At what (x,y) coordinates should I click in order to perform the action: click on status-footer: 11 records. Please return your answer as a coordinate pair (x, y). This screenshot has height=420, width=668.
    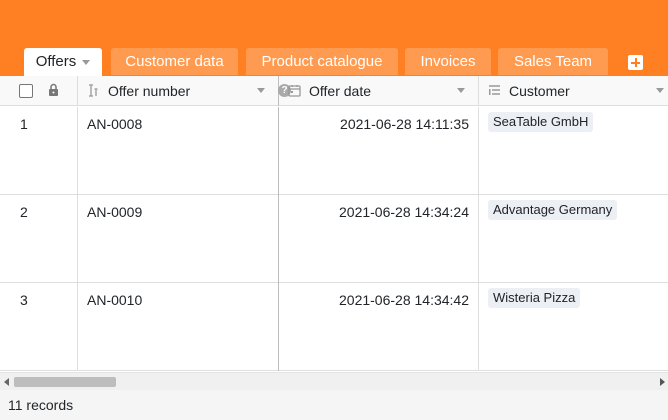
    Looking at the image, I should click on (334, 405).